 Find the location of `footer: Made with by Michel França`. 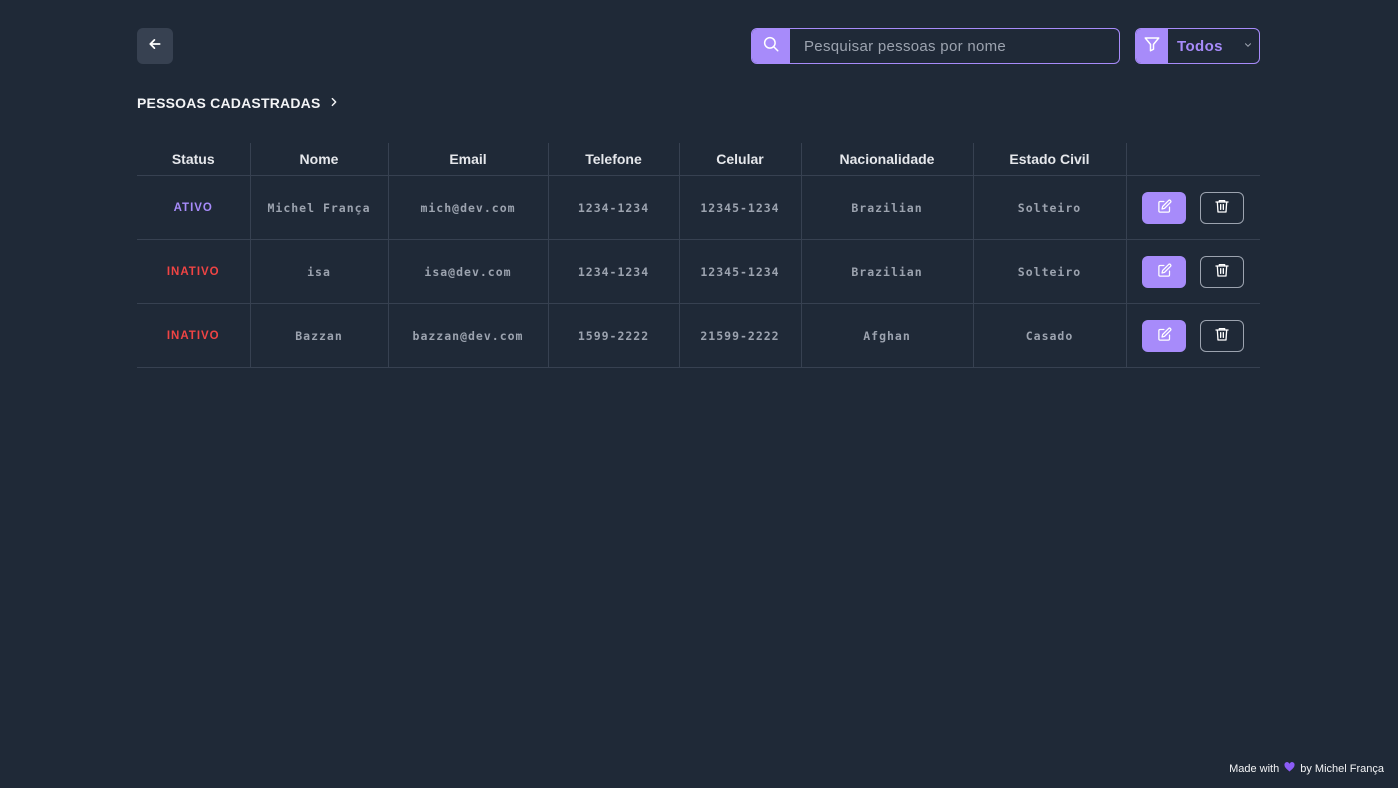

footer: Made with by Michel França is located at coordinates (1306, 768).